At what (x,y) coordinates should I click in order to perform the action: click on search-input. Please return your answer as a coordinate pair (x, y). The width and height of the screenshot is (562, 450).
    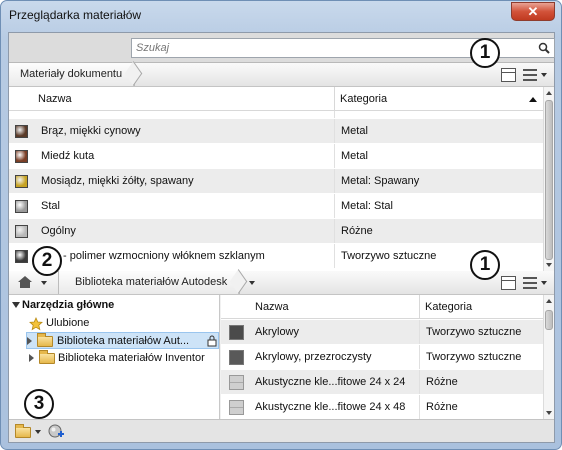
    Looking at the image, I should click on (327, 48).